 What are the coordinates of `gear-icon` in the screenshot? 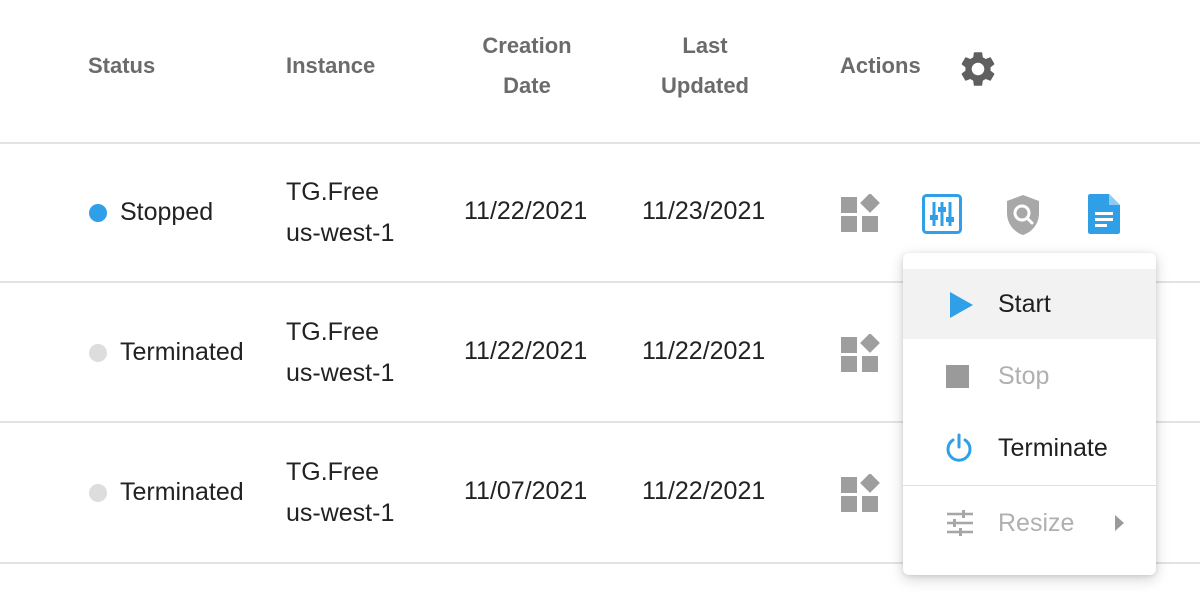 It's located at (978, 69).